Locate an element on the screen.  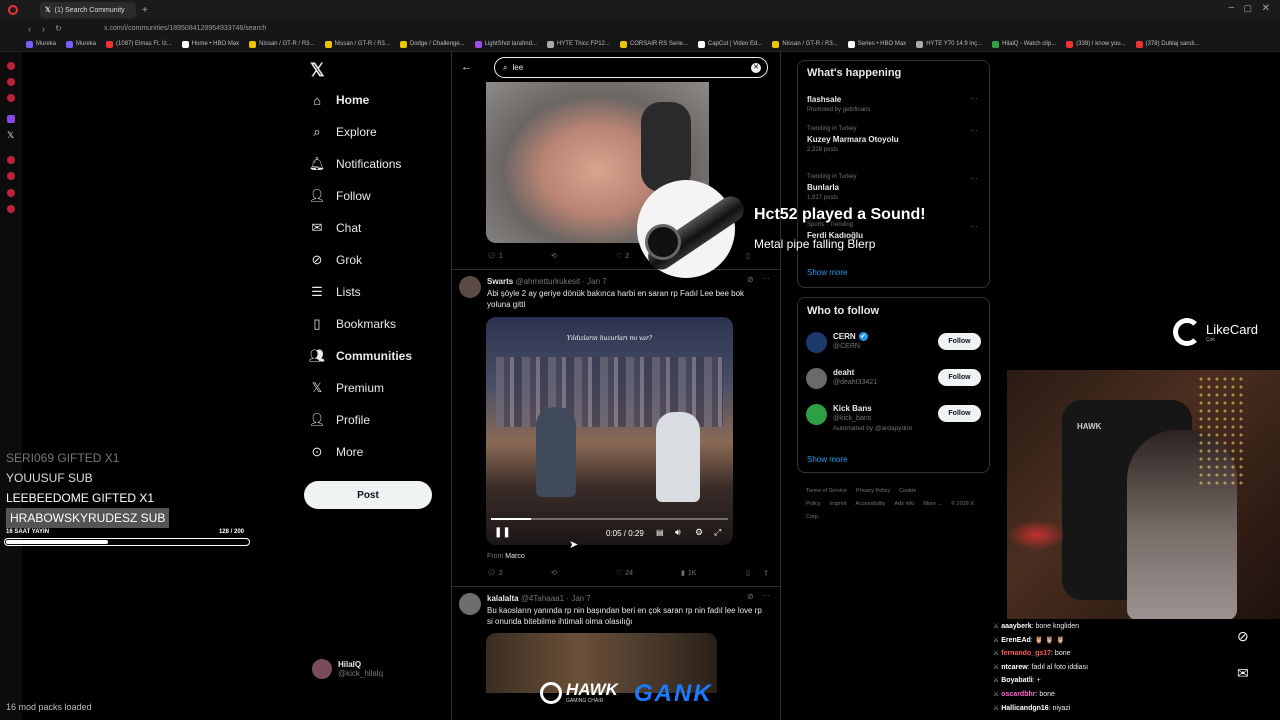
captions-icon: ▤ is located at coordinates (660, 532).